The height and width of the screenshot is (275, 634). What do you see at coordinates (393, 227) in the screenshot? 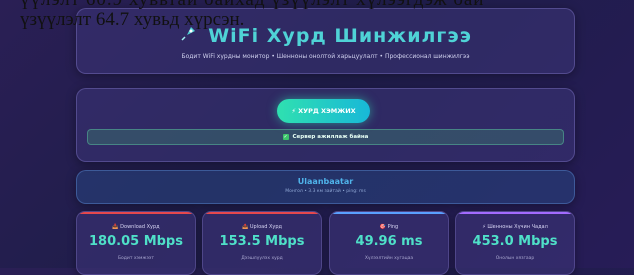
I see `ping-label: Ping` at bounding box center [393, 227].